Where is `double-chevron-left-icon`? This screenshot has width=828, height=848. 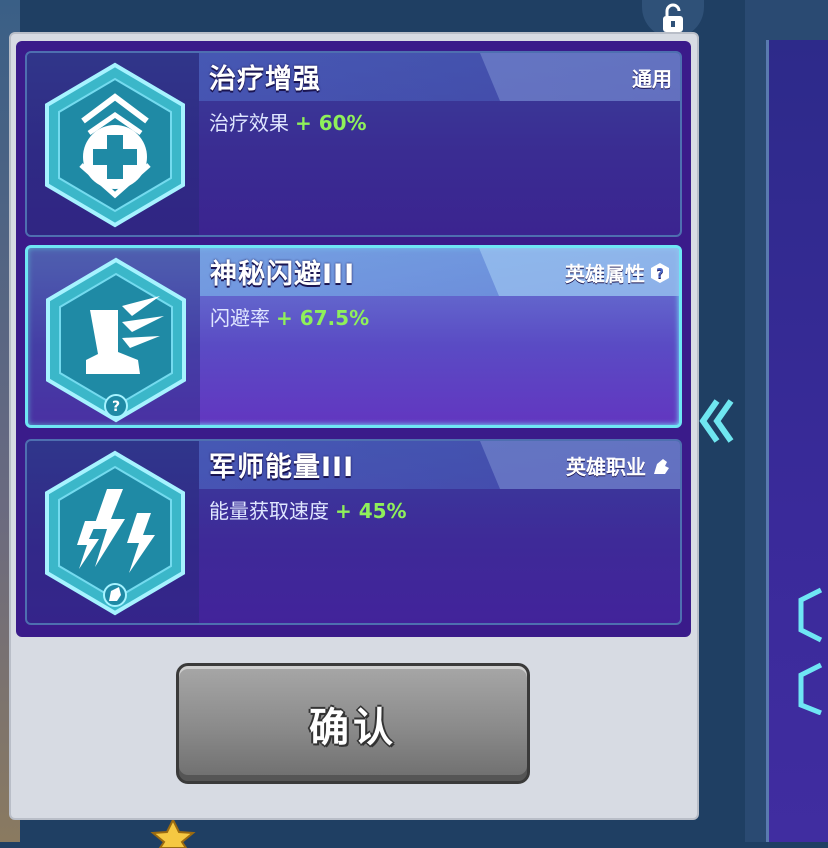 double-chevron-left-icon is located at coordinates (716, 421).